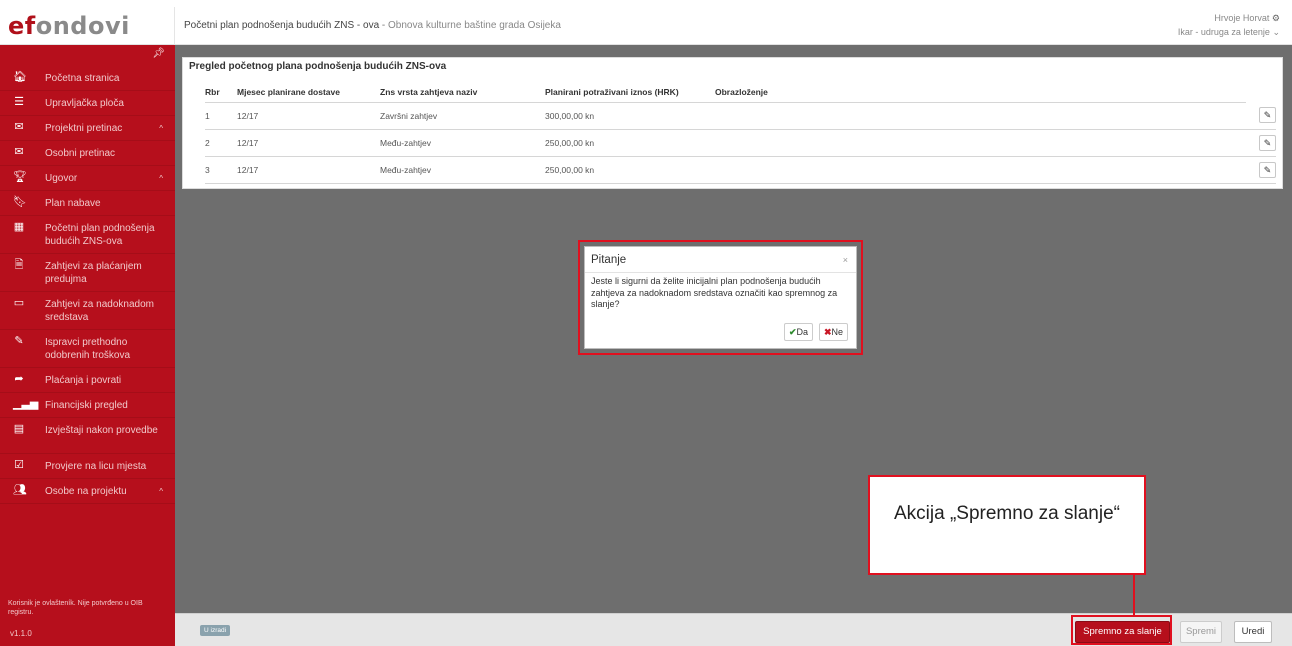 The width and height of the screenshot is (1292, 646). I want to click on button-highlight, so click(1121, 630).